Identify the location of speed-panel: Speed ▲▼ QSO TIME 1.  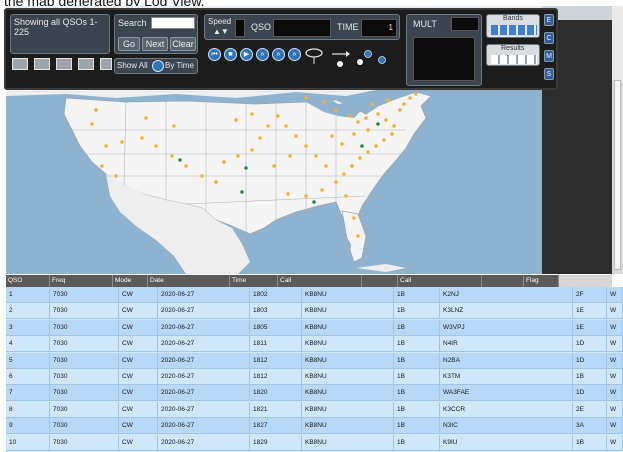
(302, 27).